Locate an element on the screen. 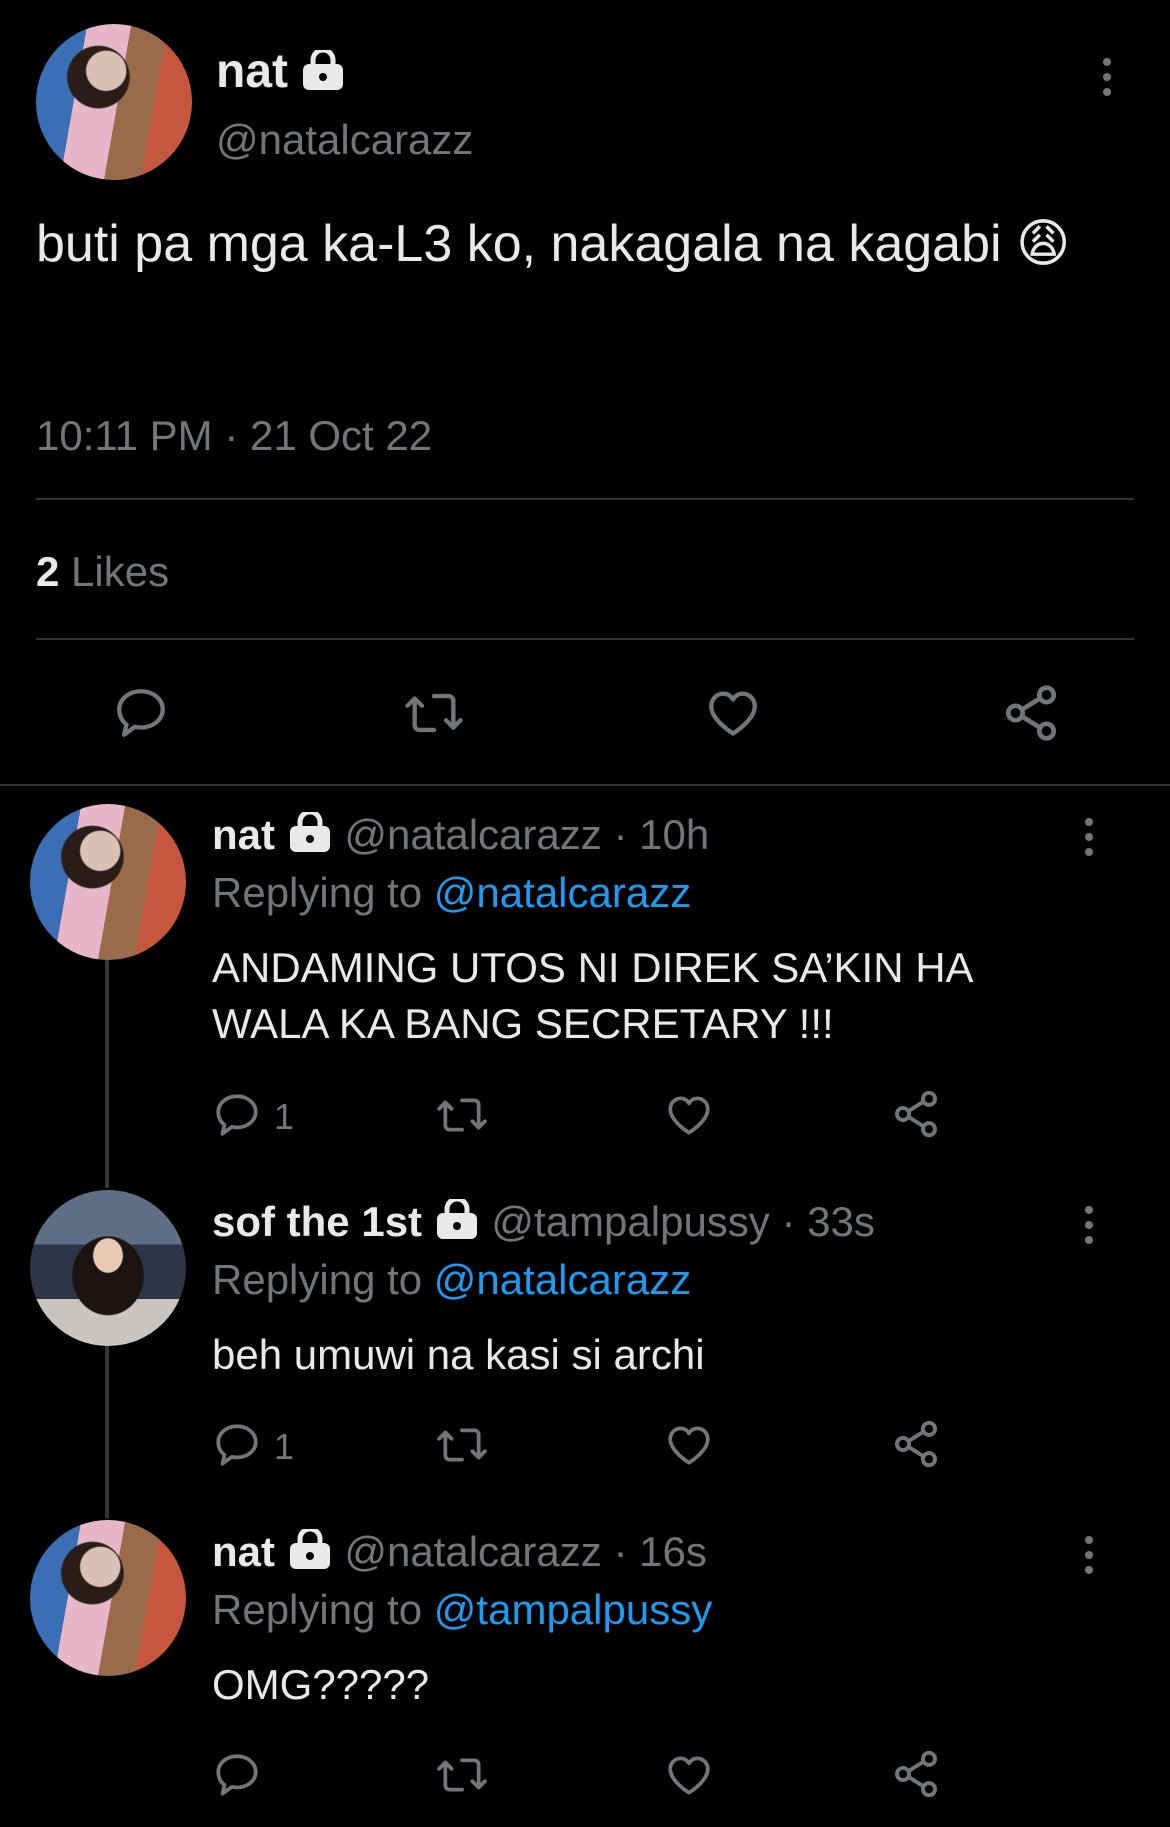  tweet-timestamp: 10:11 PM · 21 Oct 22 is located at coordinates (234, 436).